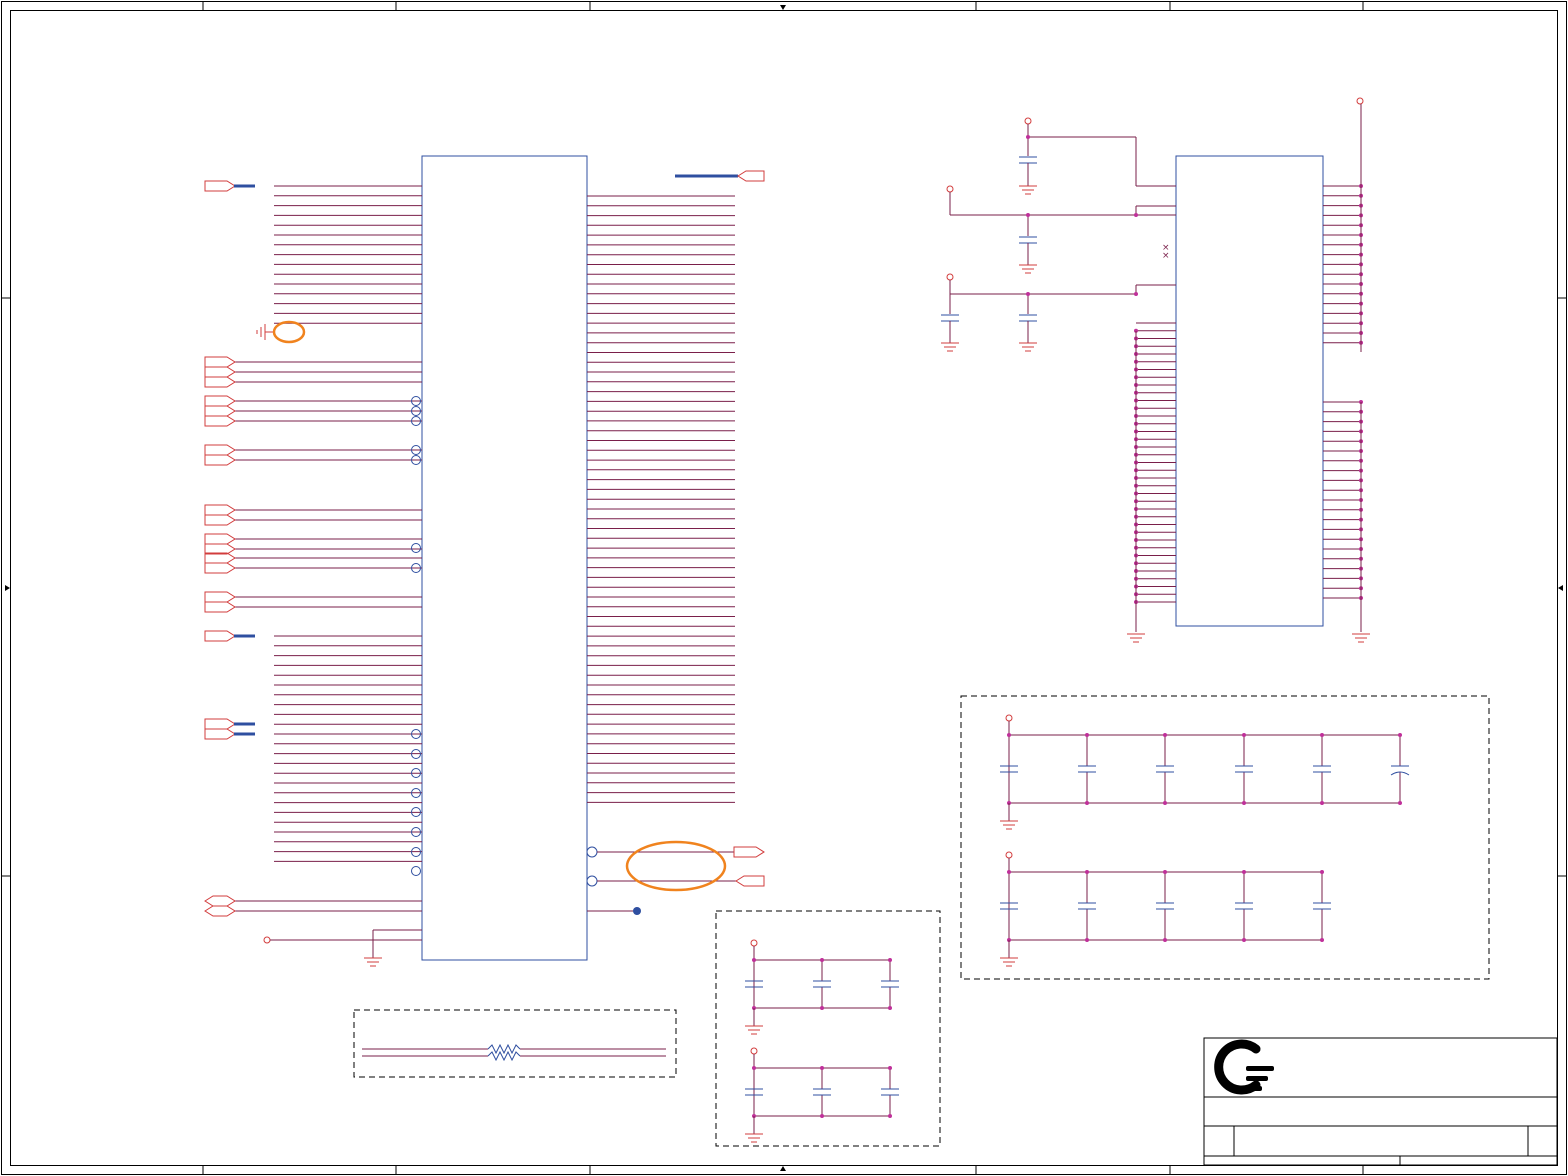 The image size is (1568, 1176). What do you see at coordinates (1225, 837) in the screenshot?
I see `decoupling-cap-bank-right` at bounding box center [1225, 837].